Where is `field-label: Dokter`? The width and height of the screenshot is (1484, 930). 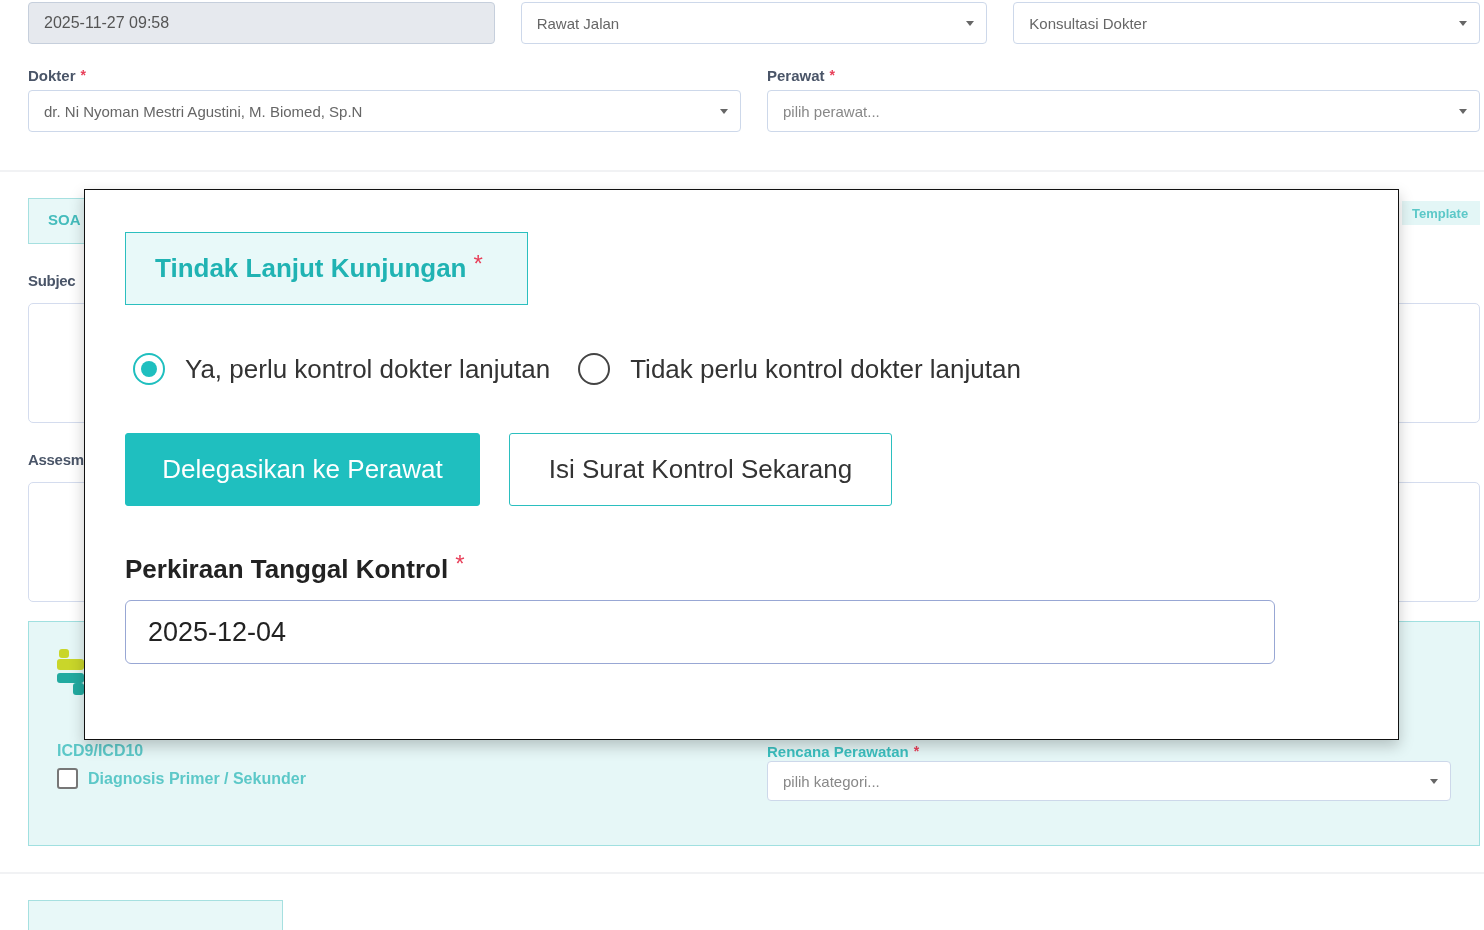
field-label: Dokter is located at coordinates (52, 75).